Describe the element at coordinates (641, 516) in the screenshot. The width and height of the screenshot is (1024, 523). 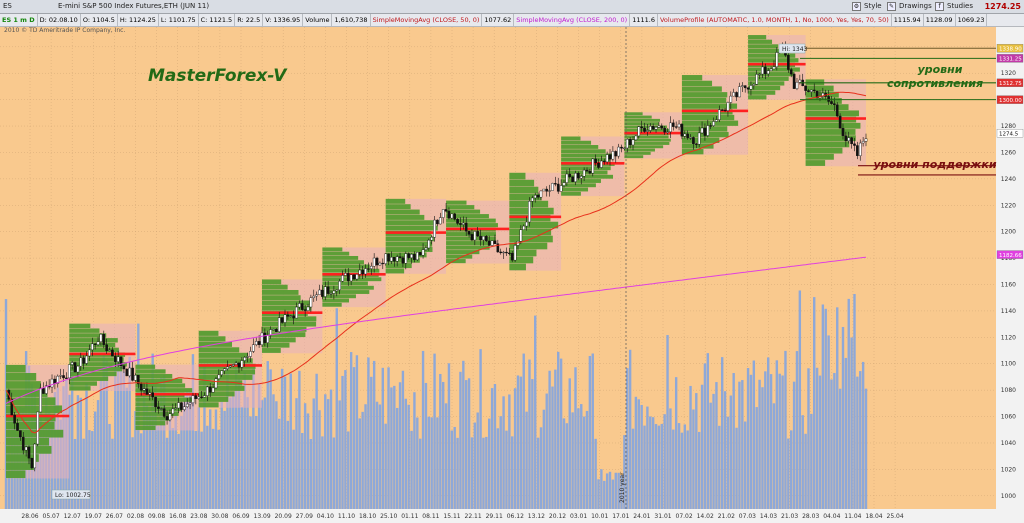
I see `date-tick: 24.01` at that location.